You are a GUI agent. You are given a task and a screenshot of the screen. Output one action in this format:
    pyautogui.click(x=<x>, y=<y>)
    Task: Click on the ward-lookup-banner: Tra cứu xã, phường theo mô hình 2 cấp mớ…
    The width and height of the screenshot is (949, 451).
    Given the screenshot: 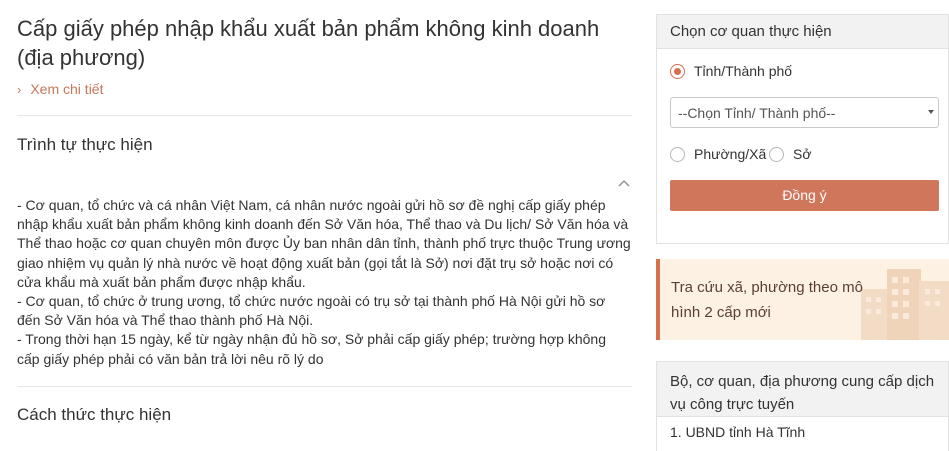 What is the action you would take?
    pyautogui.click(x=802, y=299)
    